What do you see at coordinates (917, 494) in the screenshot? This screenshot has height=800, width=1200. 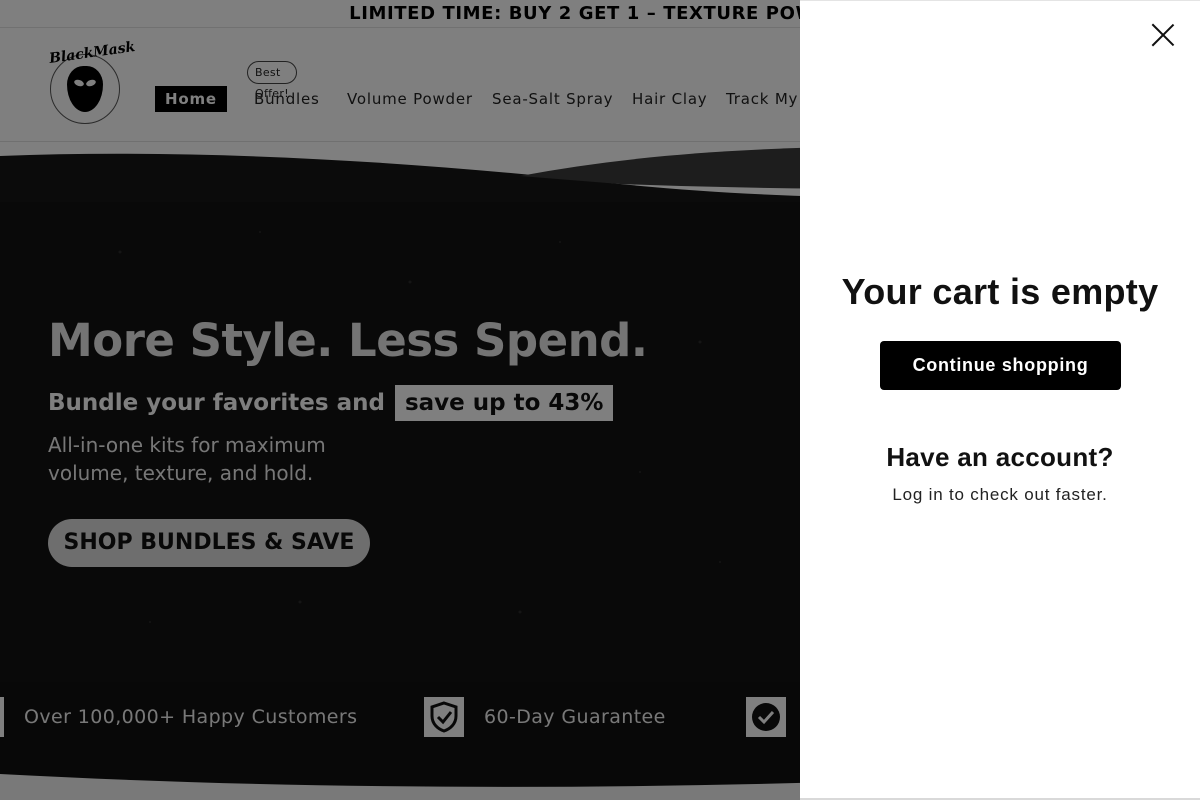 I see `login-link: Log in` at bounding box center [917, 494].